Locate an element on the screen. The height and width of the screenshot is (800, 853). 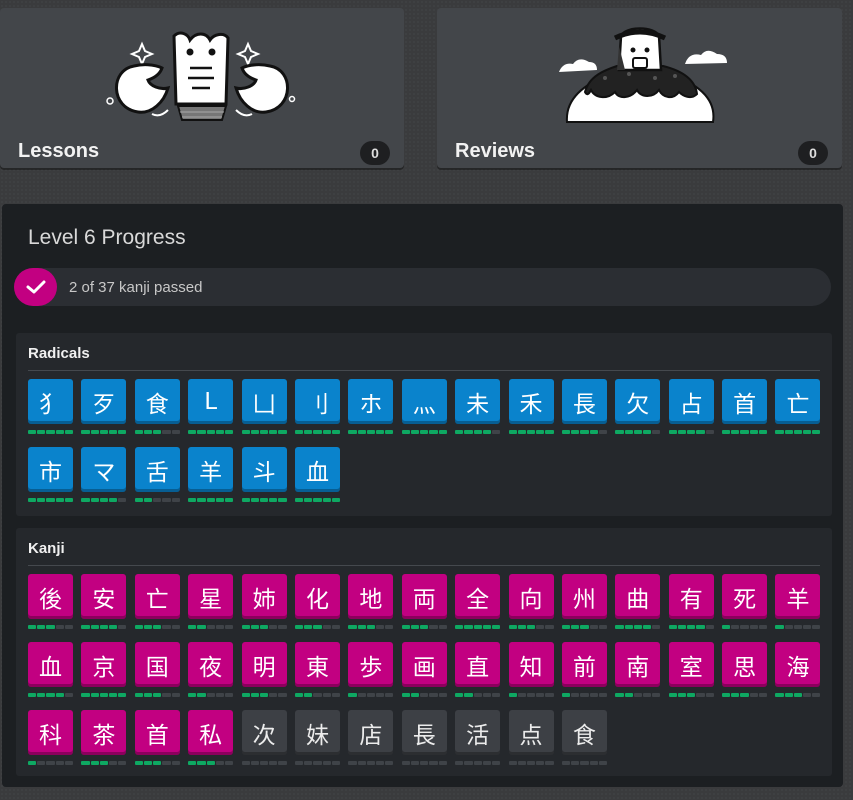
kanji-tile: 曲 is located at coordinates (638, 603).